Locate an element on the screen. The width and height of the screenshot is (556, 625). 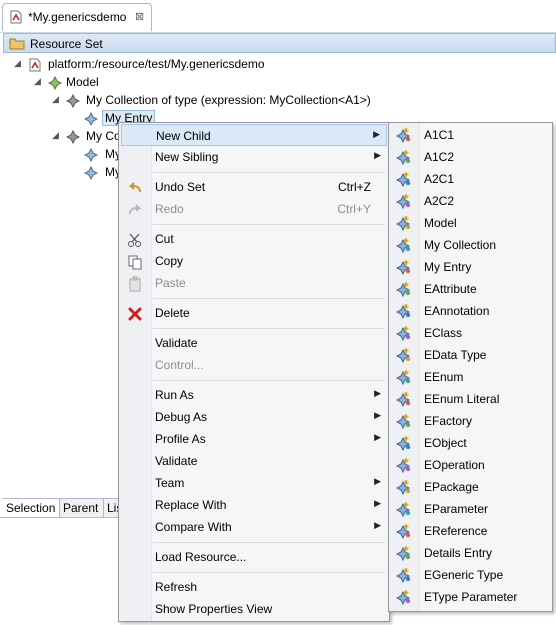
menu-item-copy: Copy is located at coordinates (254, 261).